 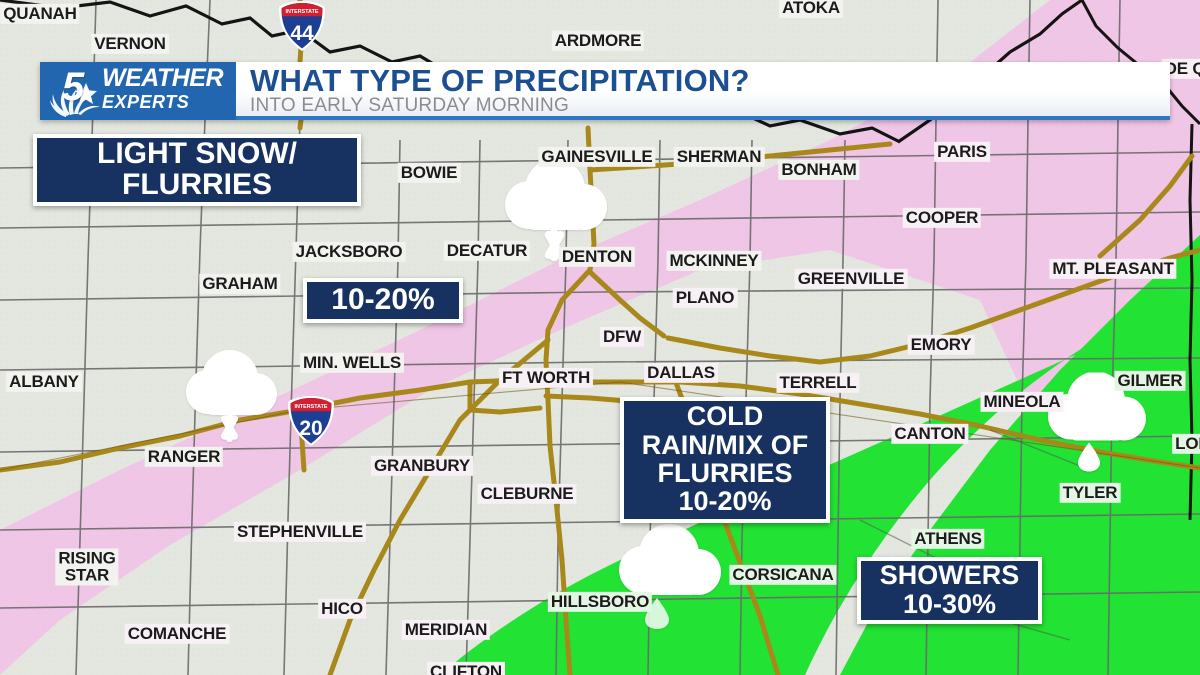 What do you see at coordinates (302, 33) in the screenshot?
I see `svg-text: 44` at bounding box center [302, 33].